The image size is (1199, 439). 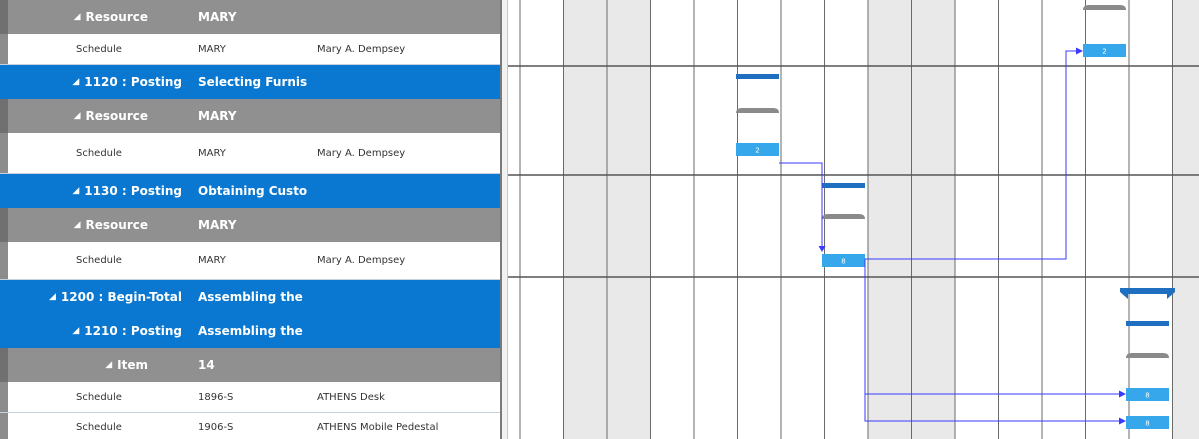 I want to click on row-code: 14, so click(x=206, y=365).